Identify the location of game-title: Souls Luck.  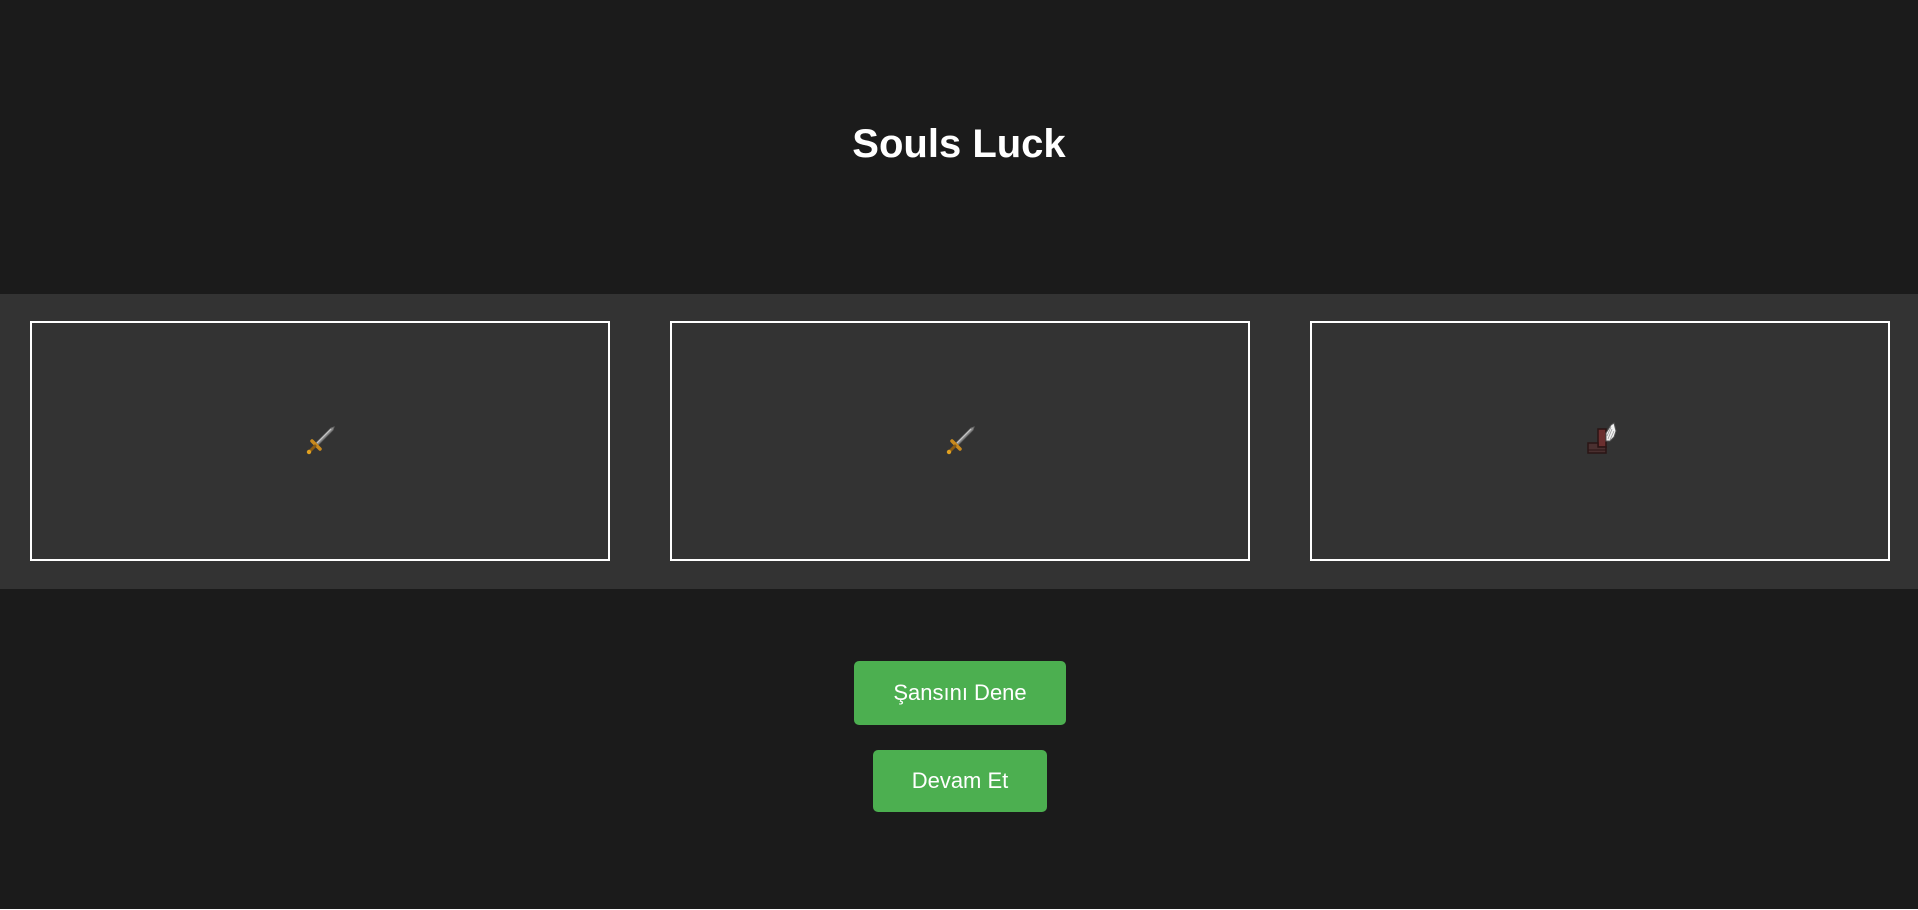
(959, 144).